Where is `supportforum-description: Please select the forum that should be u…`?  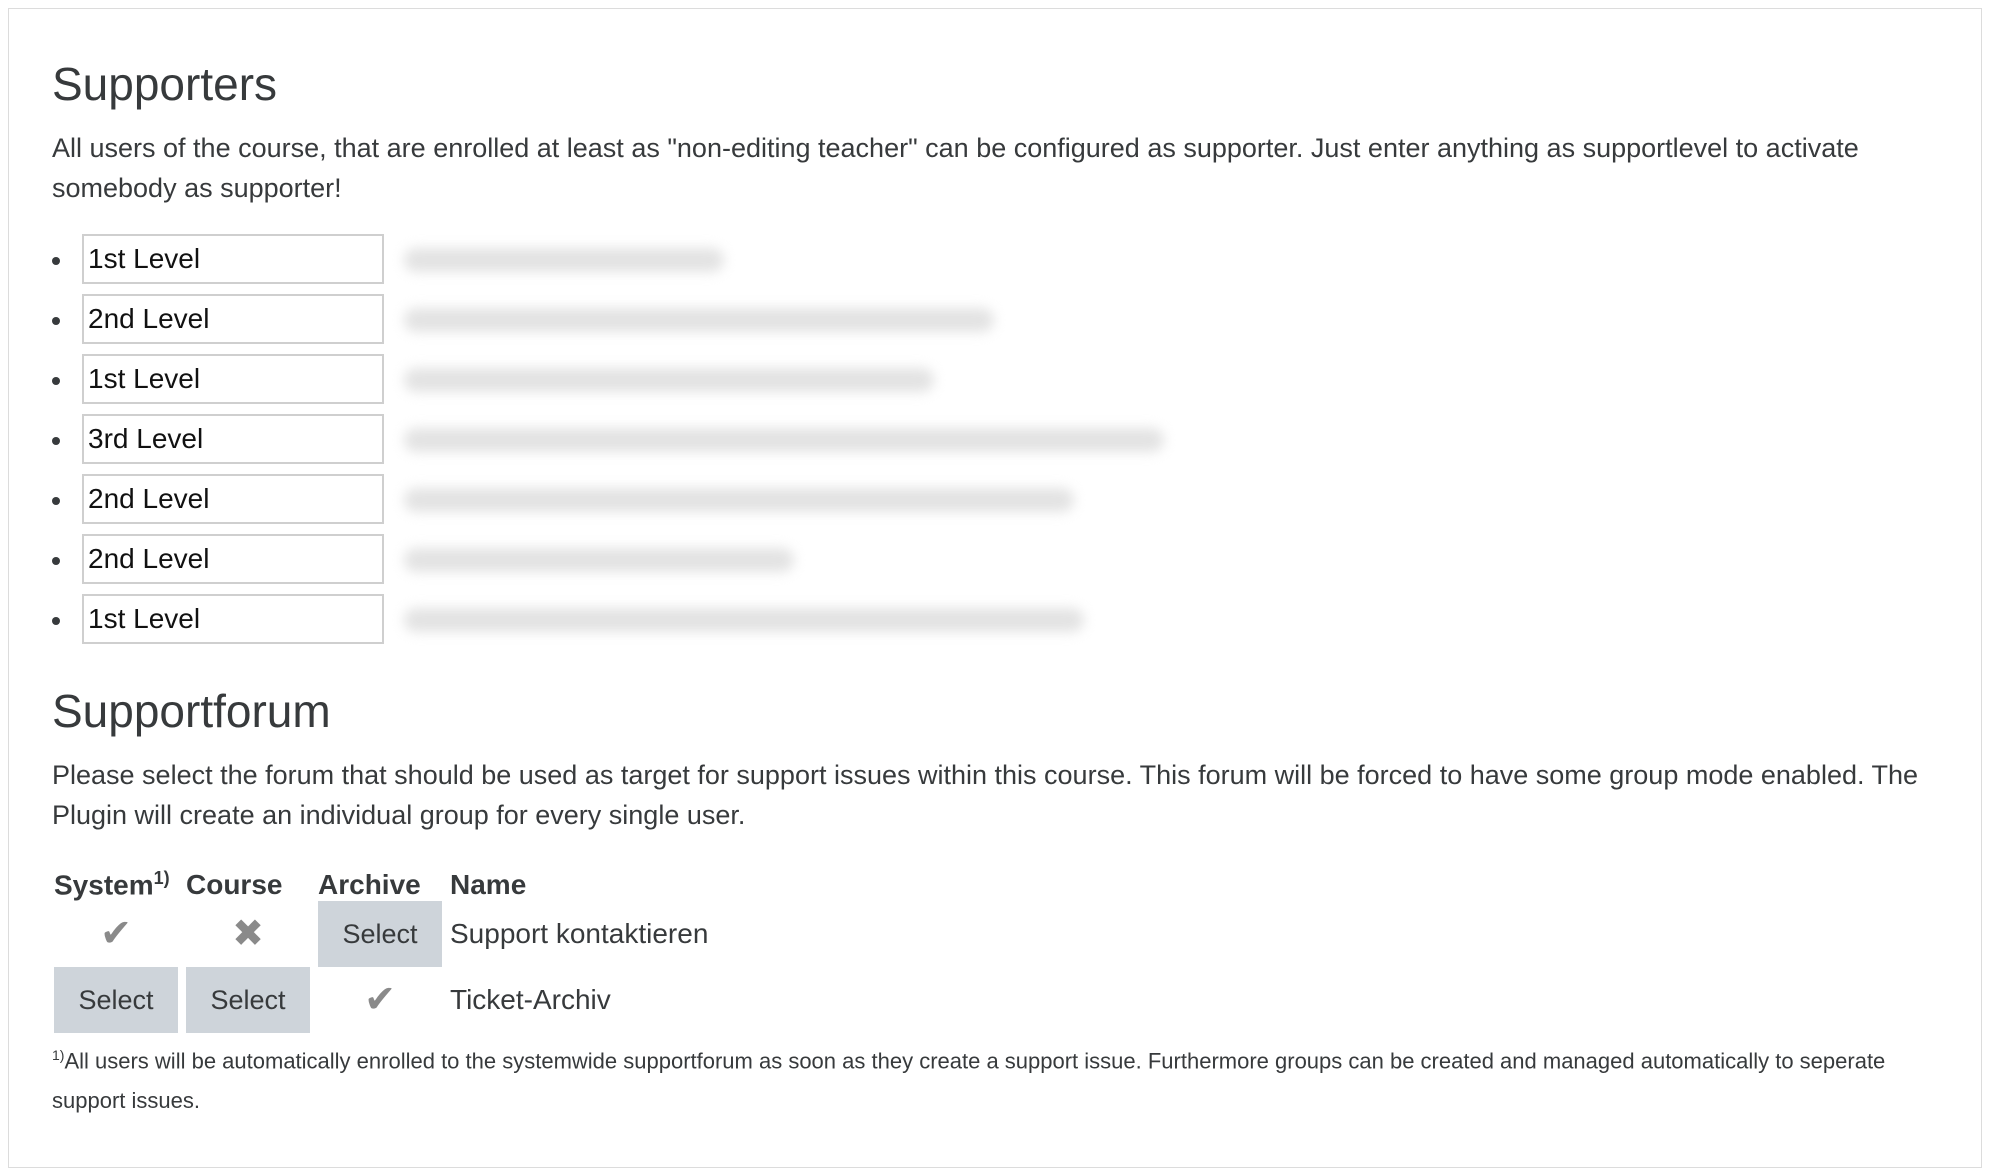
supportforum-description: Please select the forum that should be u… is located at coordinates (985, 795).